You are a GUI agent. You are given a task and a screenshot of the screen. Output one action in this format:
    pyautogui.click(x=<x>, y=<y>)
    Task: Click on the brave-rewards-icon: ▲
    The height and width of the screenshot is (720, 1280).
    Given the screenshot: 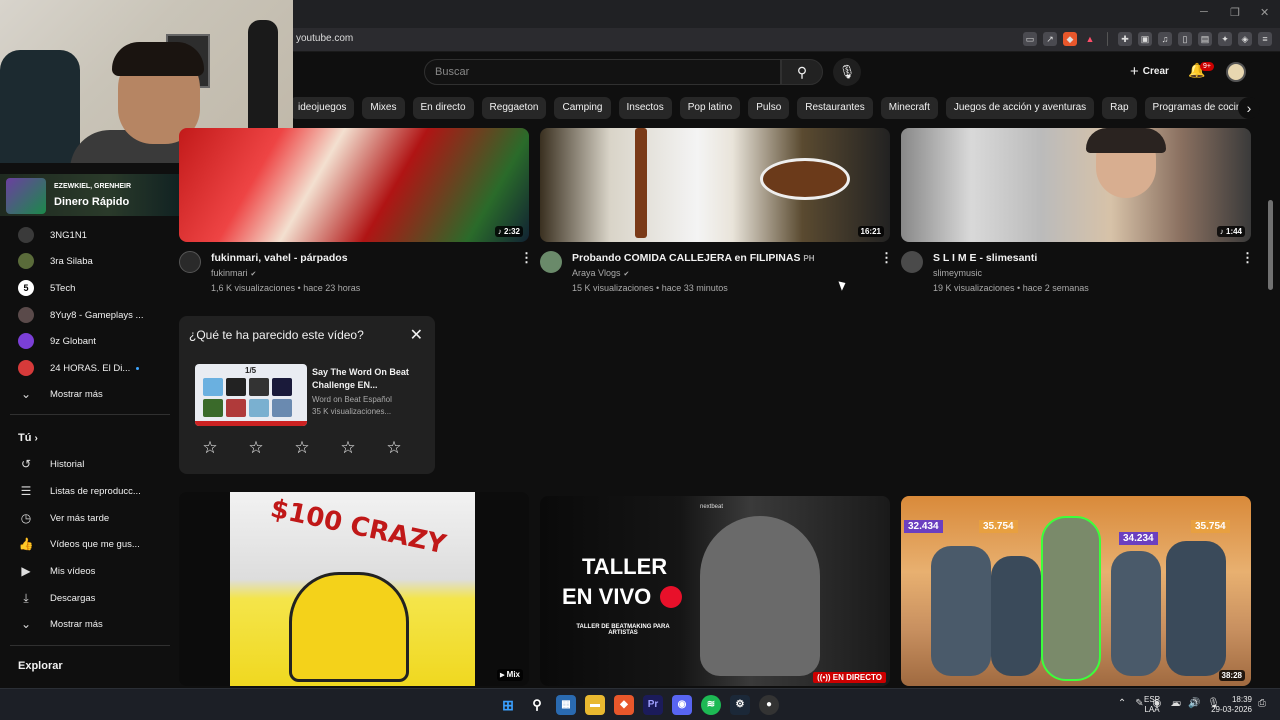 What is the action you would take?
    pyautogui.click(x=1090, y=39)
    